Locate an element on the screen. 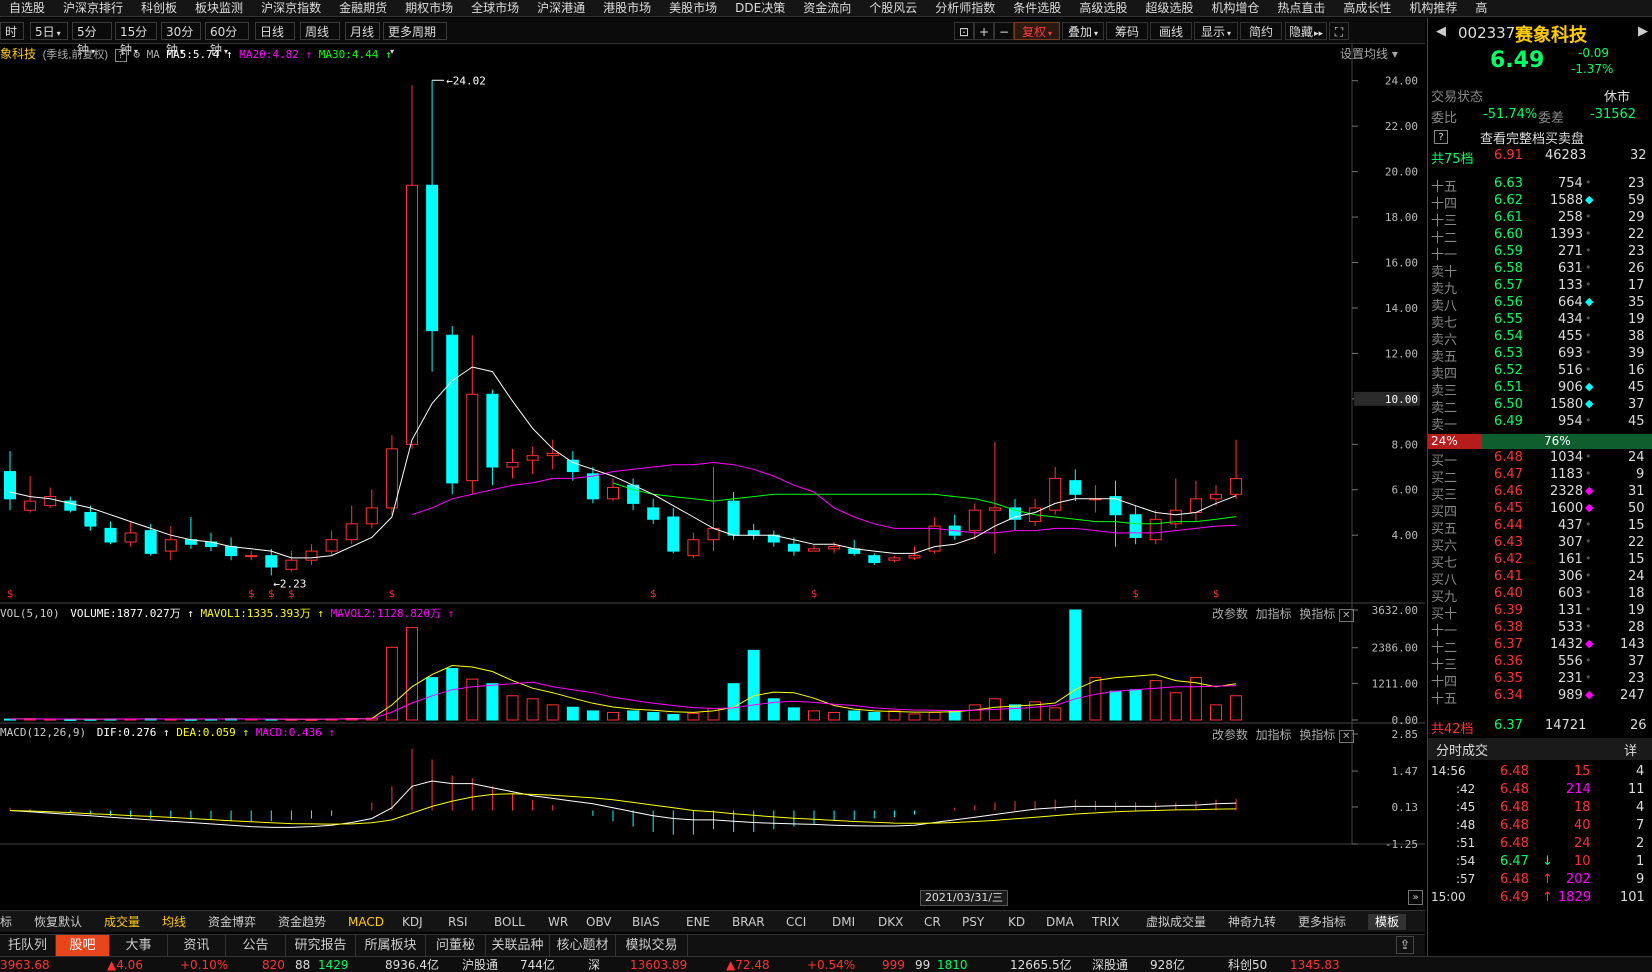  topnav-item: 沪深港通 is located at coordinates (561, 8).